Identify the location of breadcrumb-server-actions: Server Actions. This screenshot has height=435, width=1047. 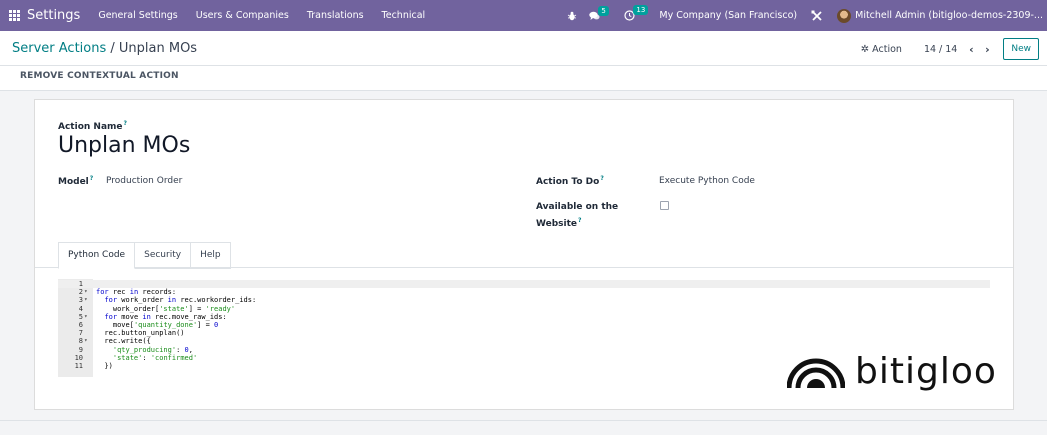
(59, 48).